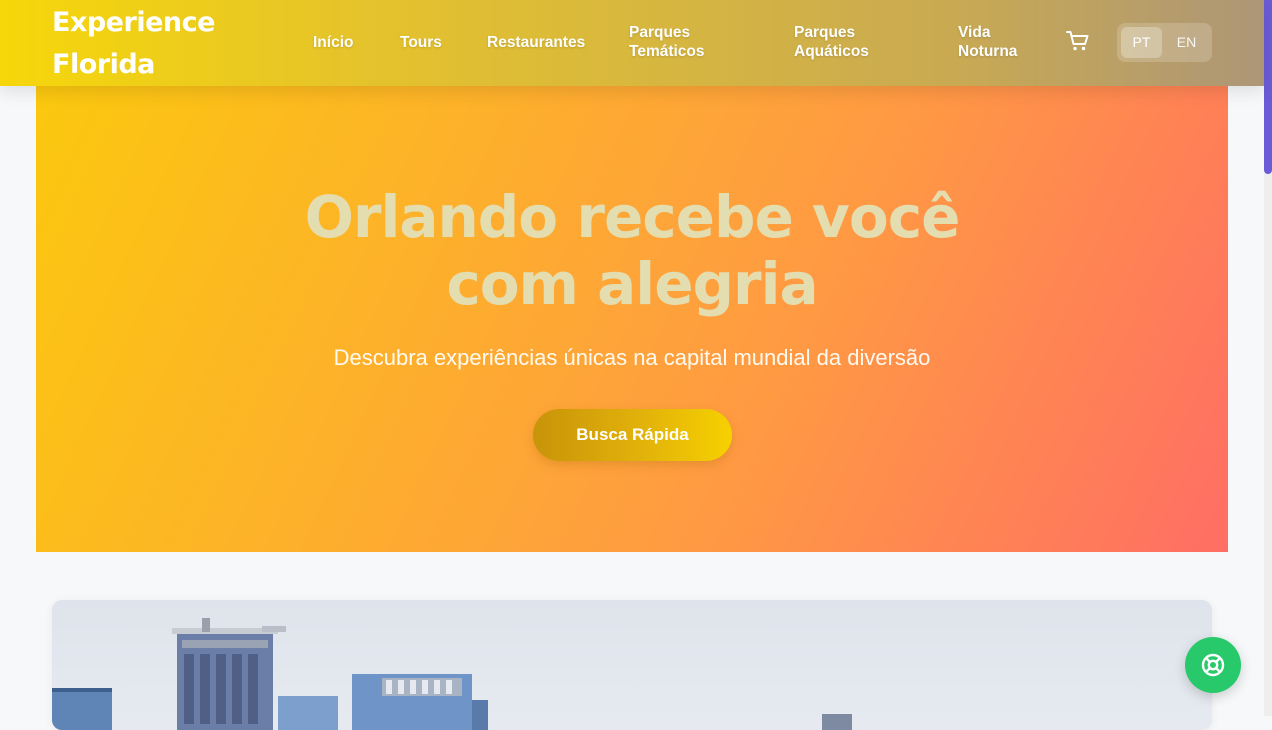 The height and width of the screenshot is (730, 1272). What do you see at coordinates (1141, 42) in the screenshot?
I see `lang-pt-button: PT` at bounding box center [1141, 42].